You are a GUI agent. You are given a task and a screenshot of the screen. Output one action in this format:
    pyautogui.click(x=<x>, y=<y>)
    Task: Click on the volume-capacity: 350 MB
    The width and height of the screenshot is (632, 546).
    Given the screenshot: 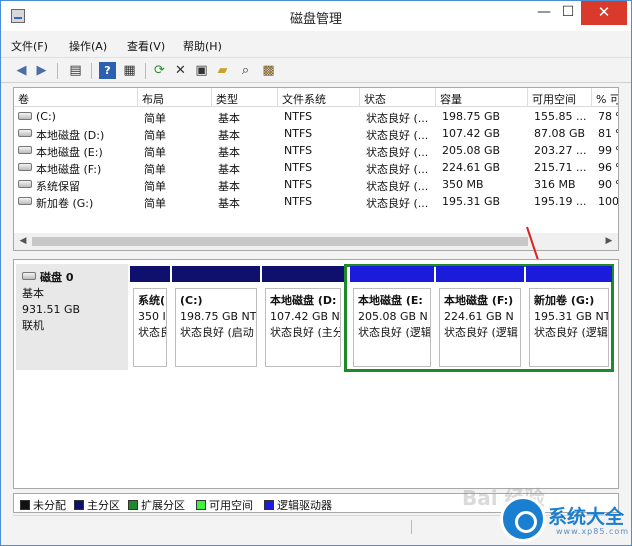 What is the action you would take?
    pyautogui.click(x=463, y=184)
    